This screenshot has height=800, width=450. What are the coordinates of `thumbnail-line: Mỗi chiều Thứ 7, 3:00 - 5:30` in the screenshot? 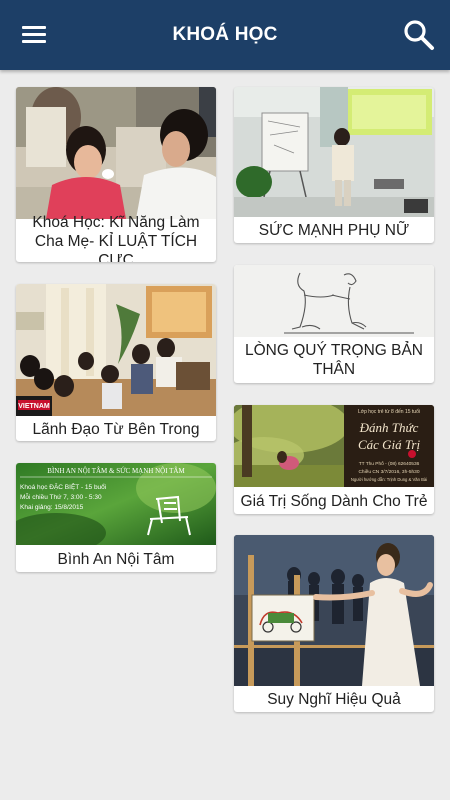 It's located at (61, 496).